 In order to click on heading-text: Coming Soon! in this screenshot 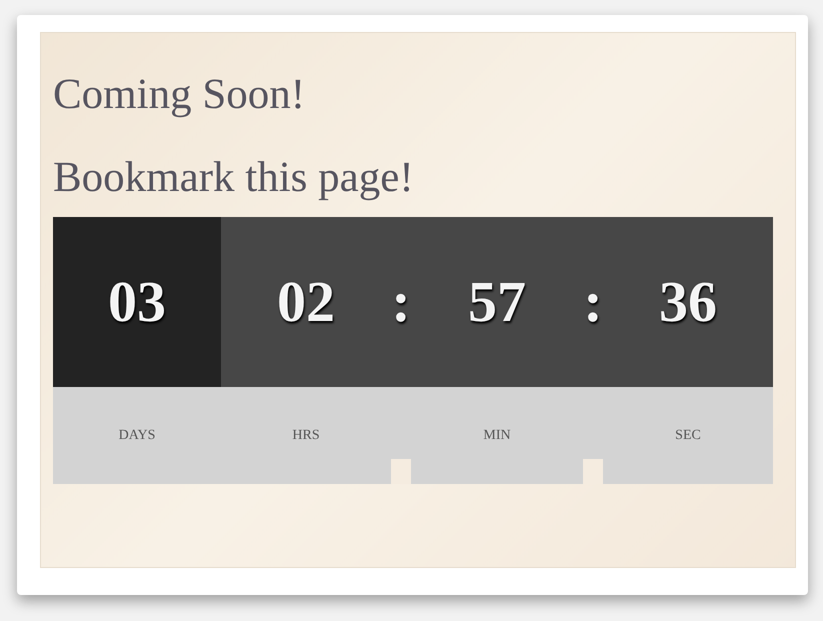, I will do `click(179, 94)`.